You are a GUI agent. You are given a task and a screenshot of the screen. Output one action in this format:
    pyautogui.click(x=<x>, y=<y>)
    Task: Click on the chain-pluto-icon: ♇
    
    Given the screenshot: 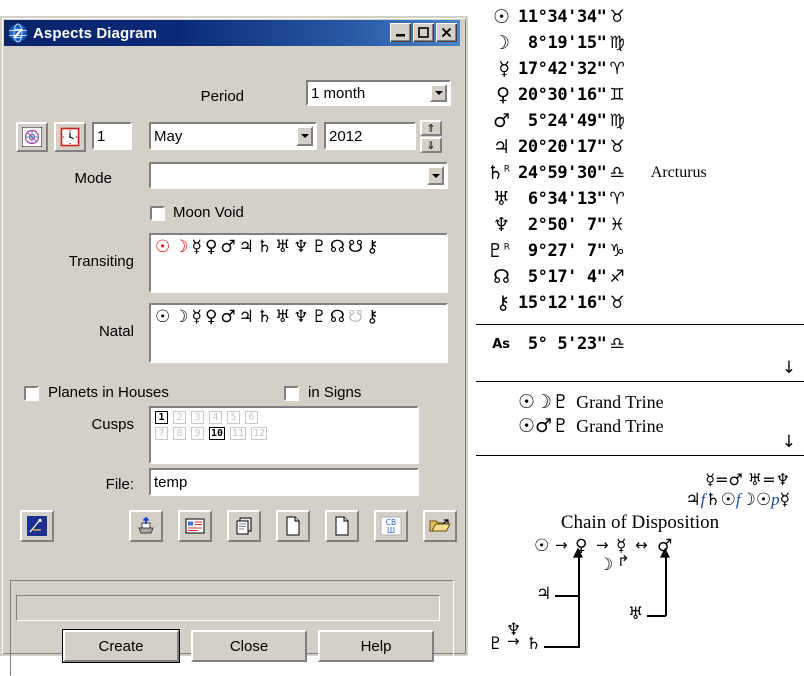 What is the action you would take?
    pyautogui.click(x=496, y=644)
    